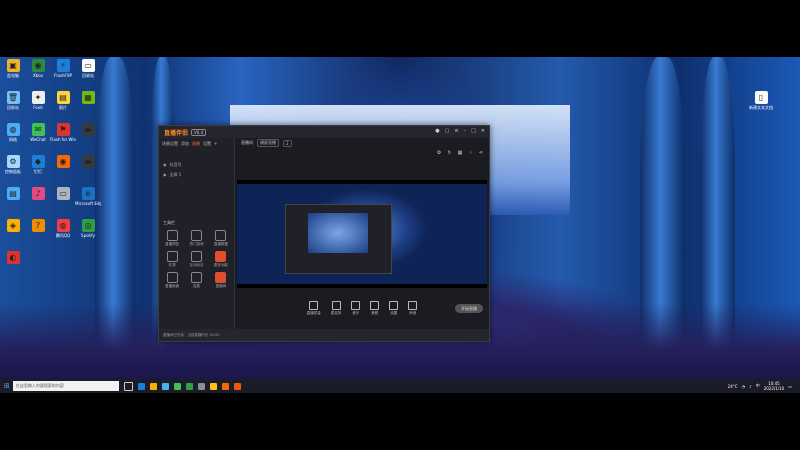 The image size is (800, 450). I want to click on close-icon: ✕, so click(483, 131).